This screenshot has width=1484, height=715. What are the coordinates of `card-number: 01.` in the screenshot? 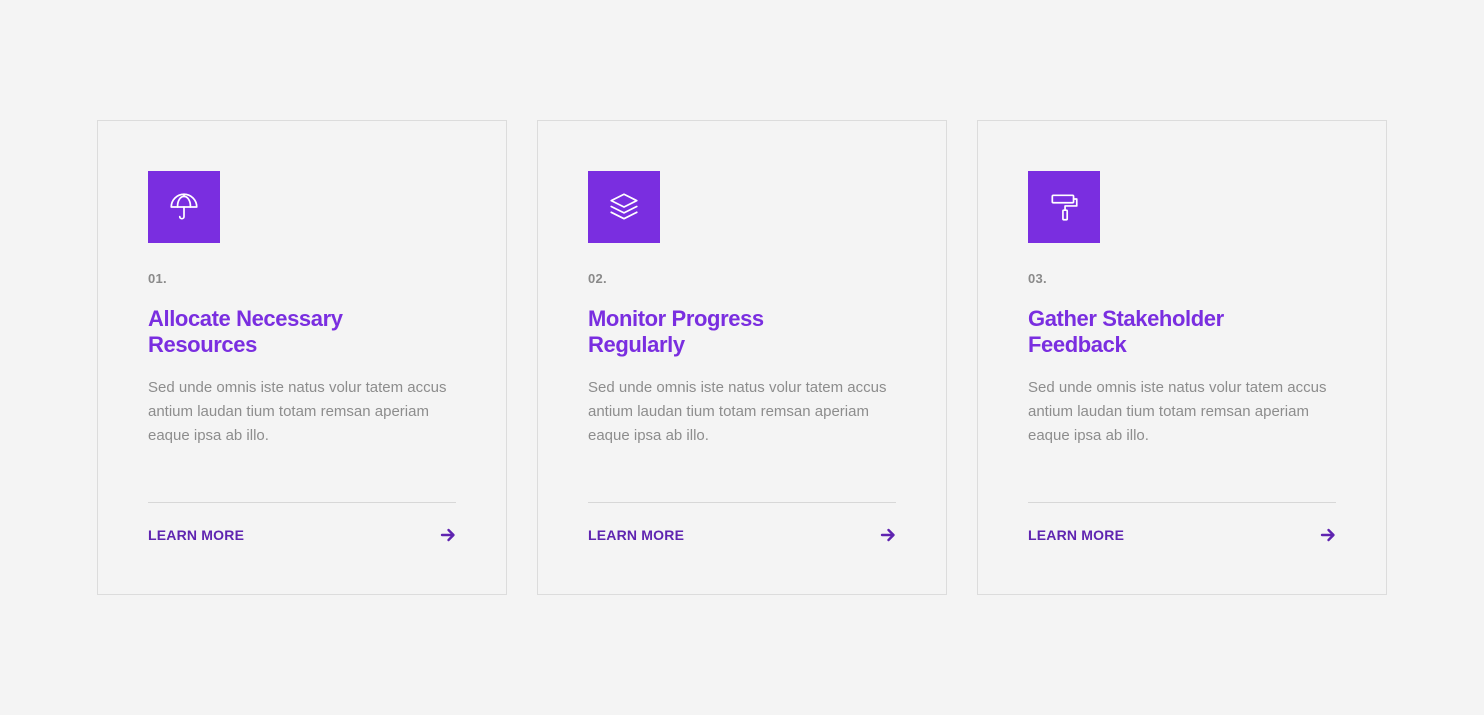 It's located at (157, 278).